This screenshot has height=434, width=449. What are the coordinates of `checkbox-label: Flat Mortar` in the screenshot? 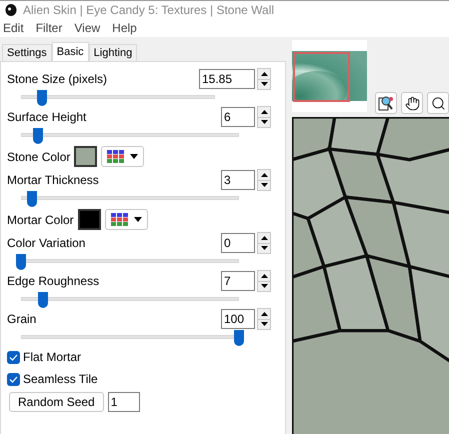 It's located at (52, 357).